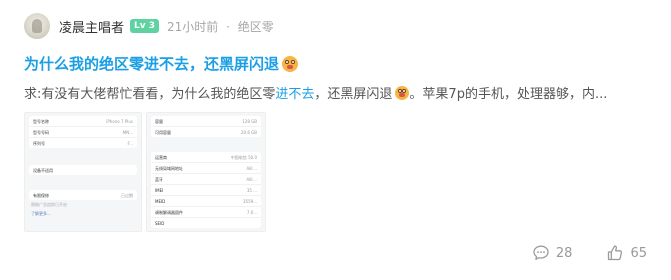 The width and height of the screenshot is (671, 280). I want to click on thumbs-up-icon, so click(615, 253).